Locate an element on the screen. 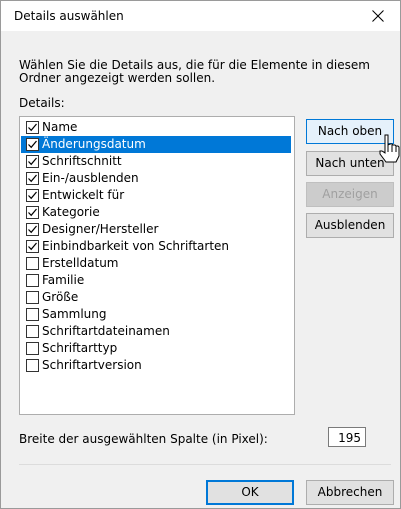 This screenshot has width=401, height=509. title-bar: Details auswählen is located at coordinates (200, 16).